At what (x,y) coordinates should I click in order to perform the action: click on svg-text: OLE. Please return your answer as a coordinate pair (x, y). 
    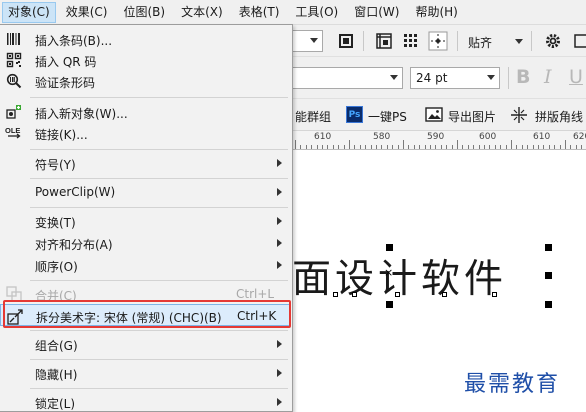
    Looking at the image, I should click on (12, 130).